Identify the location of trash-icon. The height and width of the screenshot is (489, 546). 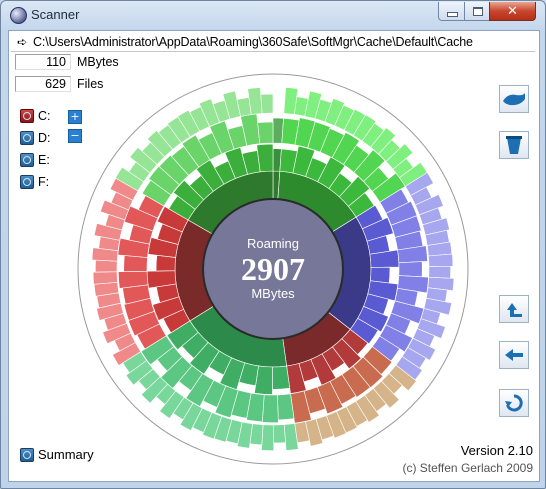
(514, 145).